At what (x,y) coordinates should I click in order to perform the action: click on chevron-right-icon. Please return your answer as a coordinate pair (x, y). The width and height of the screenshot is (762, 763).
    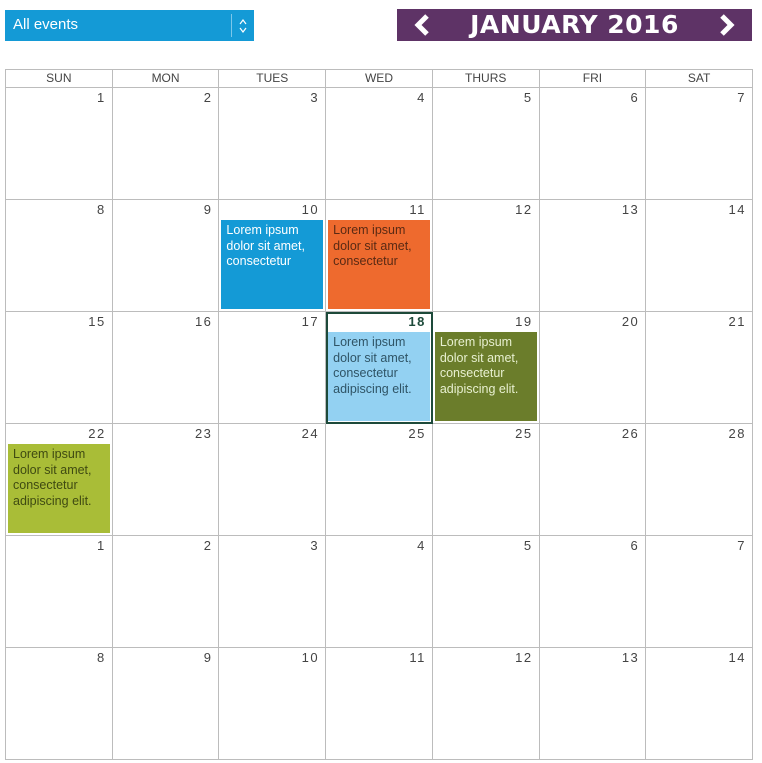
    Looking at the image, I should click on (726, 25).